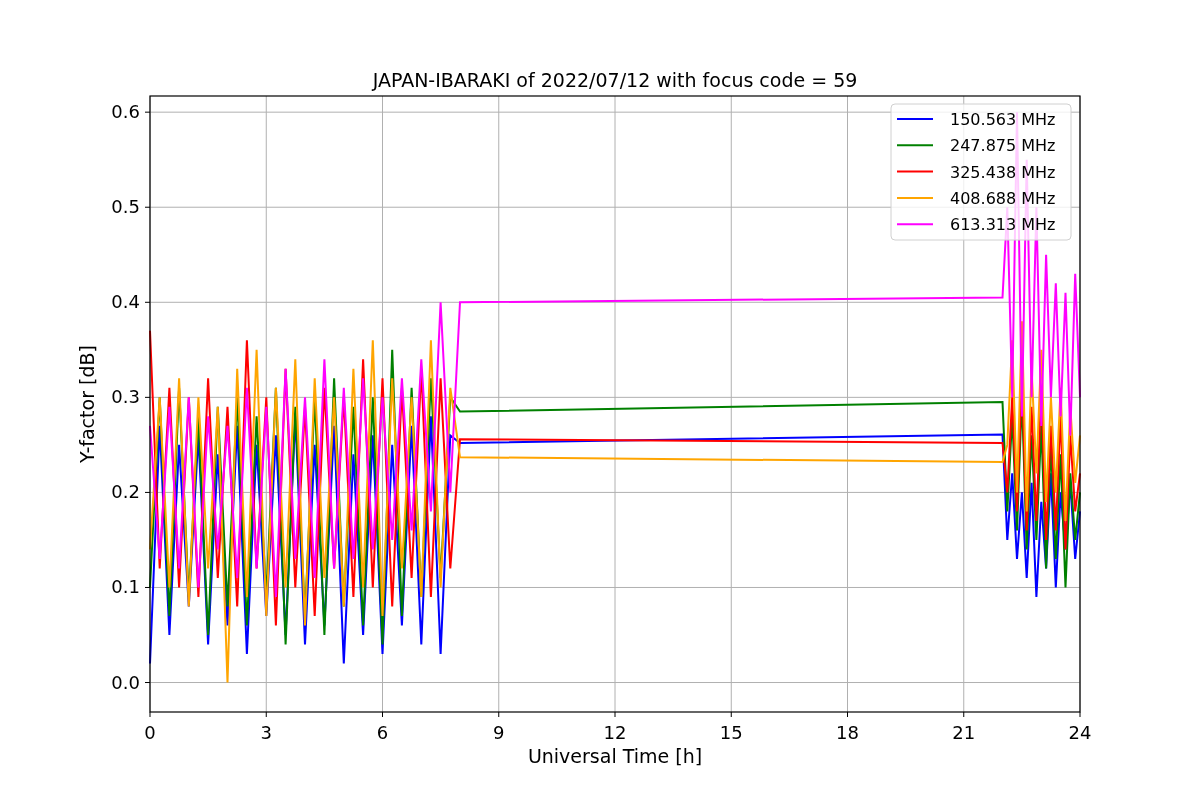 The width and height of the screenshot is (1200, 800). Describe the element at coordinates (1003, 198) in the screenshot. I see `legend-label: 408.688 MHz` at that location.